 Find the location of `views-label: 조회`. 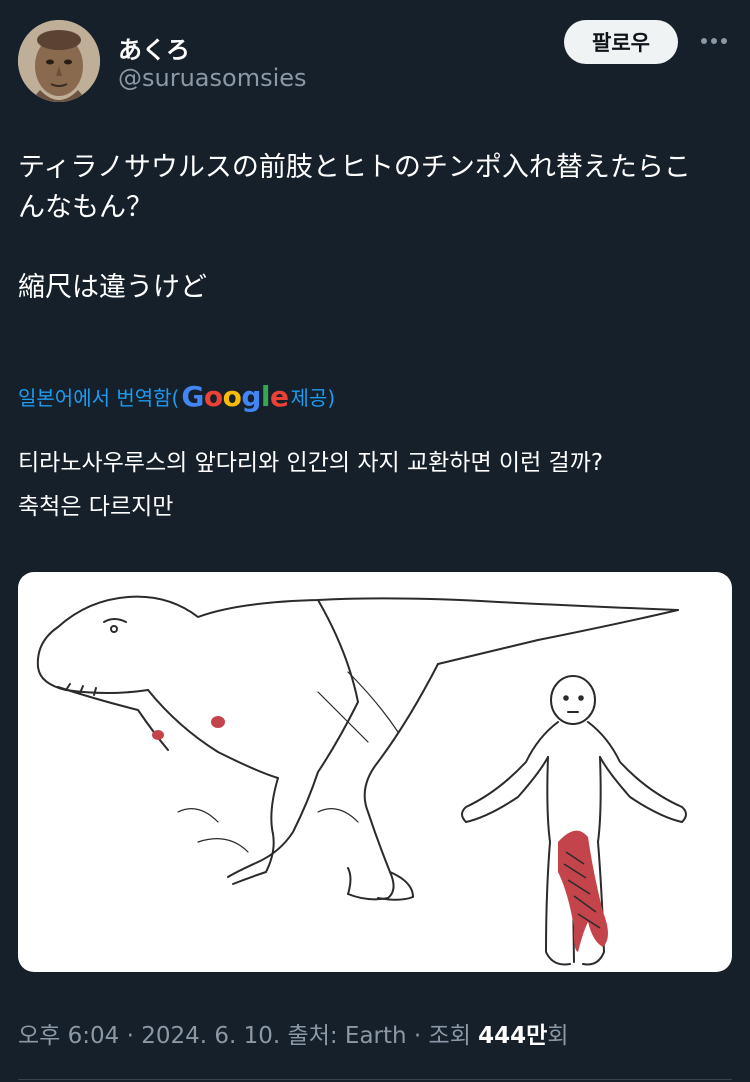

views-label: 조회 is located at coordinates (453, 1036).